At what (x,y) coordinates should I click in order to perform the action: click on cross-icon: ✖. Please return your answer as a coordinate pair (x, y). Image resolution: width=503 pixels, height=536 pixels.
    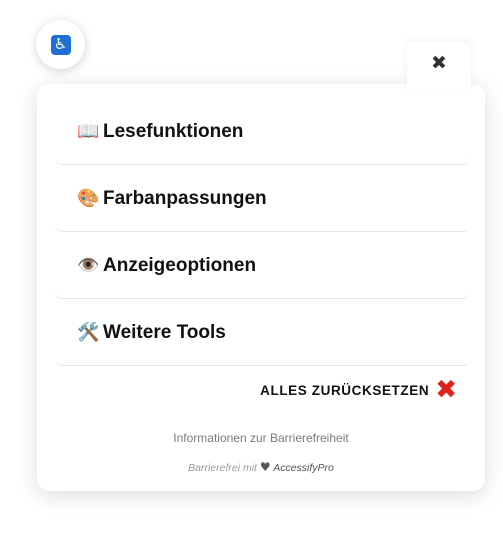
    Looking at the image, I should click on (446, 390).